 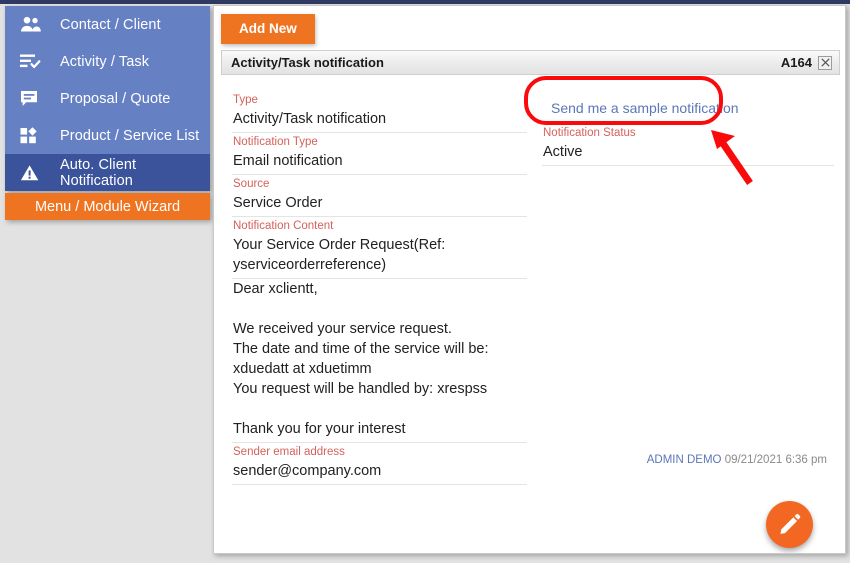 I want to click on close-x-icon, so click(x=825, y=62).